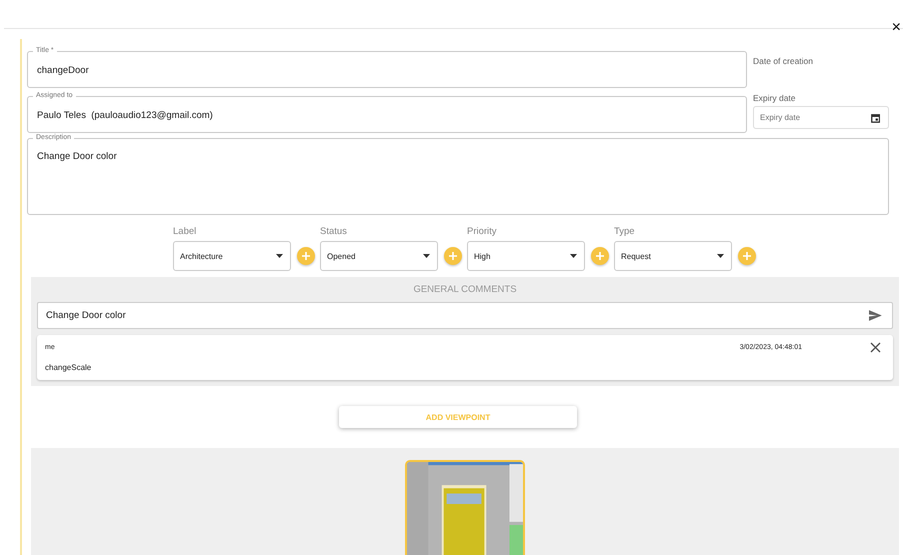 This screenshot has height=555, width=903. Describe the element at coordinates (334, 231) in the screenshot. I see `select-label: Status` at that location.